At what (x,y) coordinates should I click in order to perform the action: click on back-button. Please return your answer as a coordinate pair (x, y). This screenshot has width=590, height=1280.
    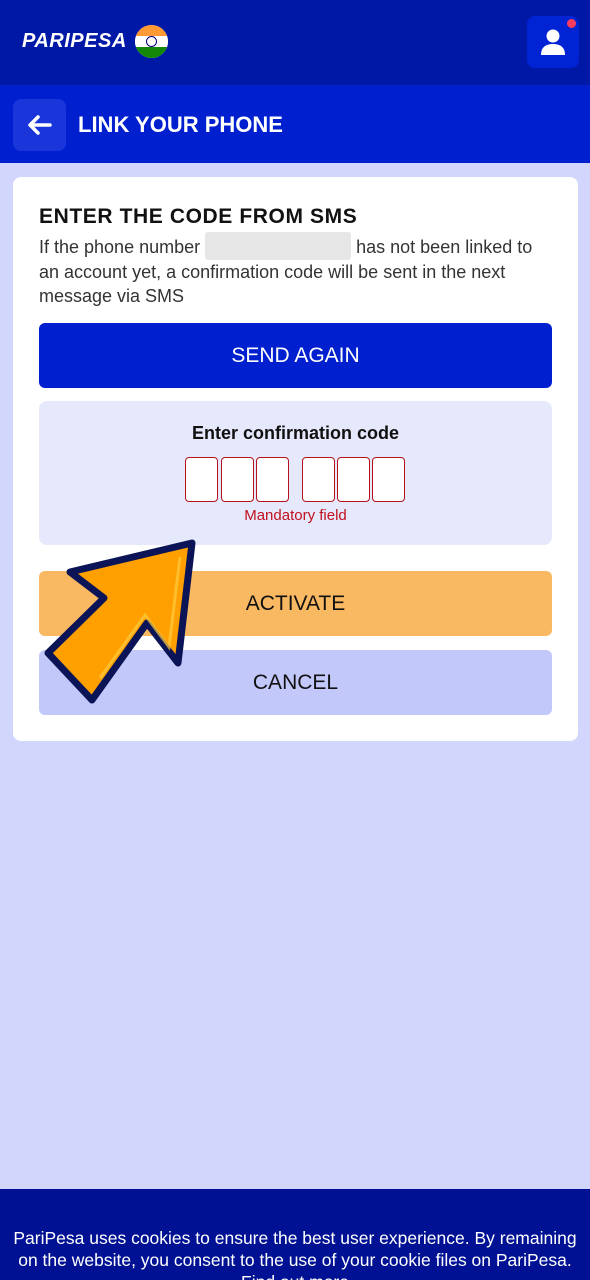
    Looking at the image, I should click on (39, 125).